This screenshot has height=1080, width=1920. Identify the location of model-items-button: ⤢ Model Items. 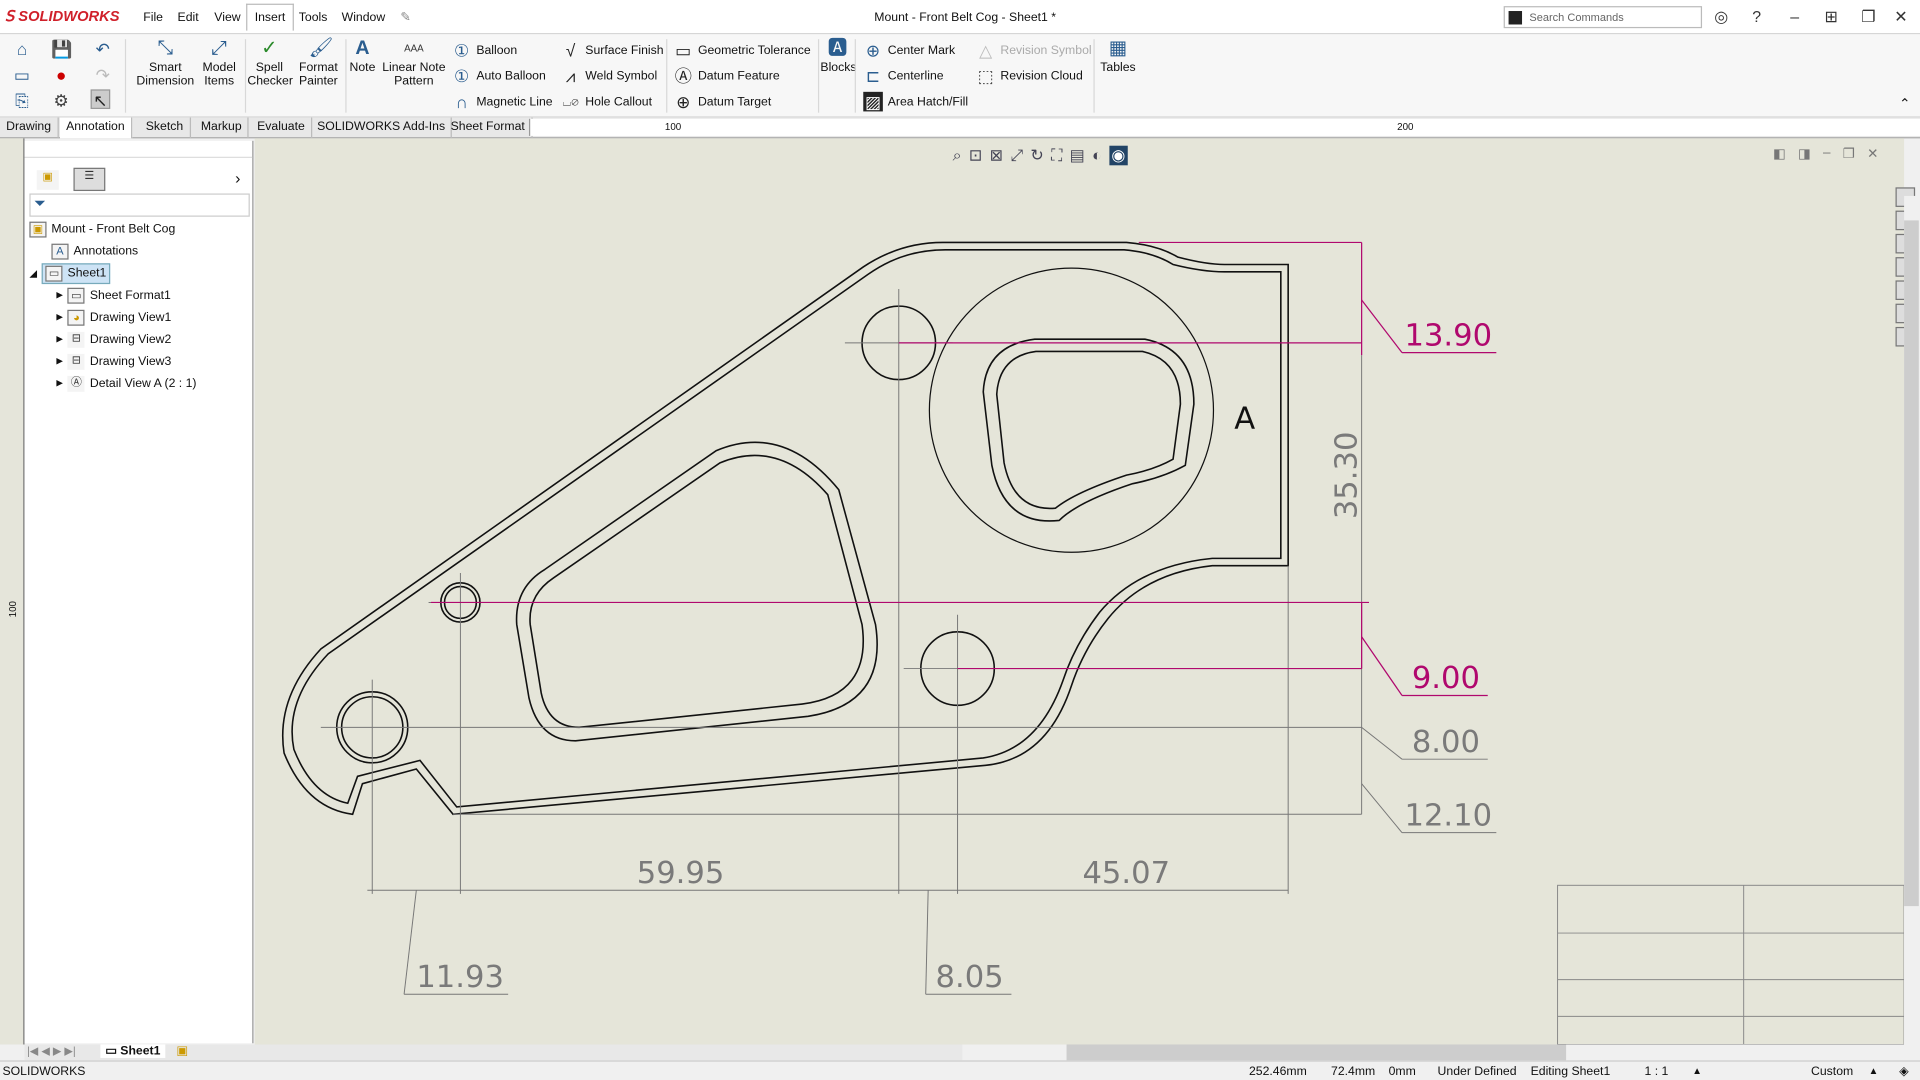
(219, 63).